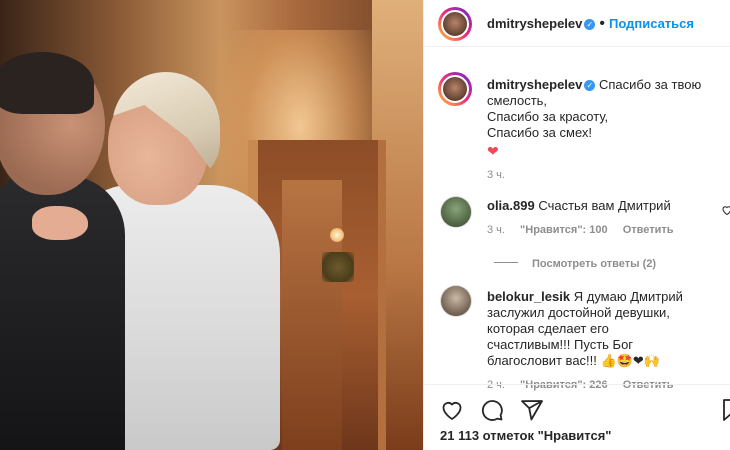  Describe the element at coordinates (492, 410) in the screenshot. I see `comment-icon` at that location.